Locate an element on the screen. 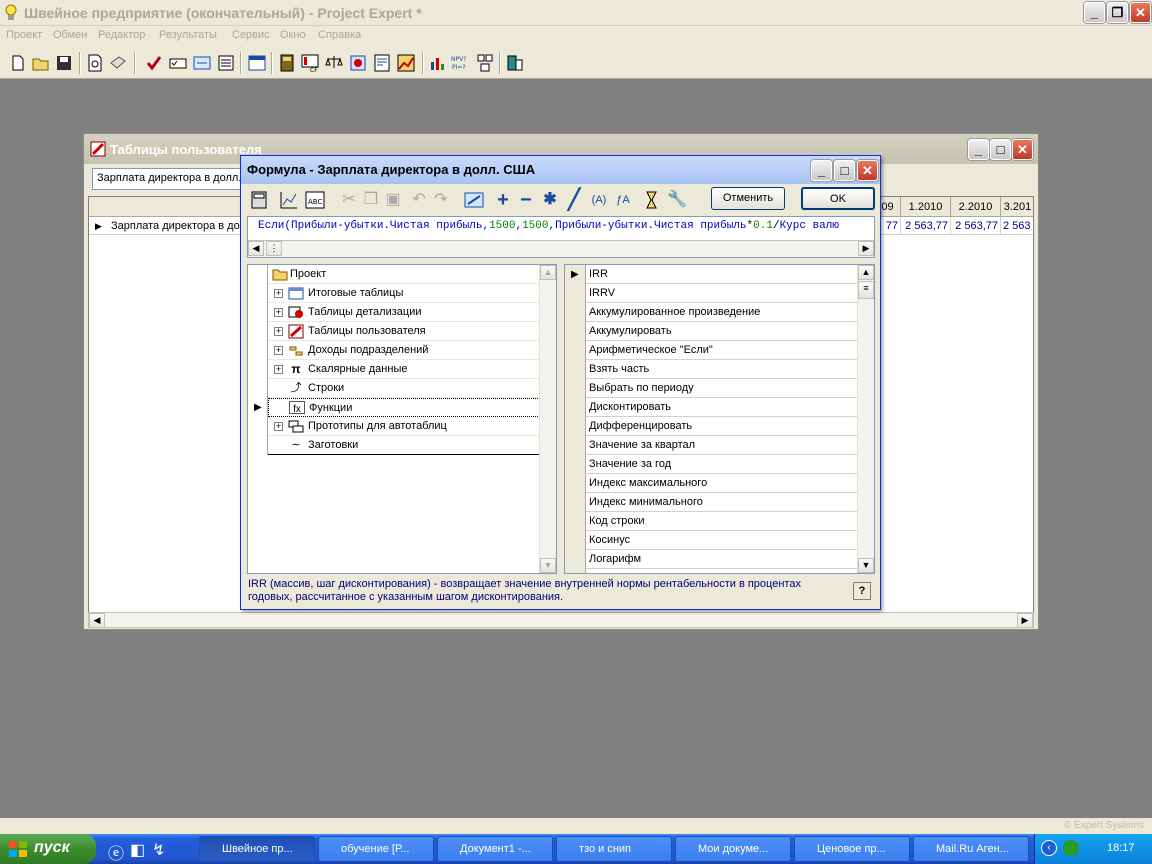 This screenshot has width=1152, height=864. function-item: Логарифм is located at coordinates (722, 559).